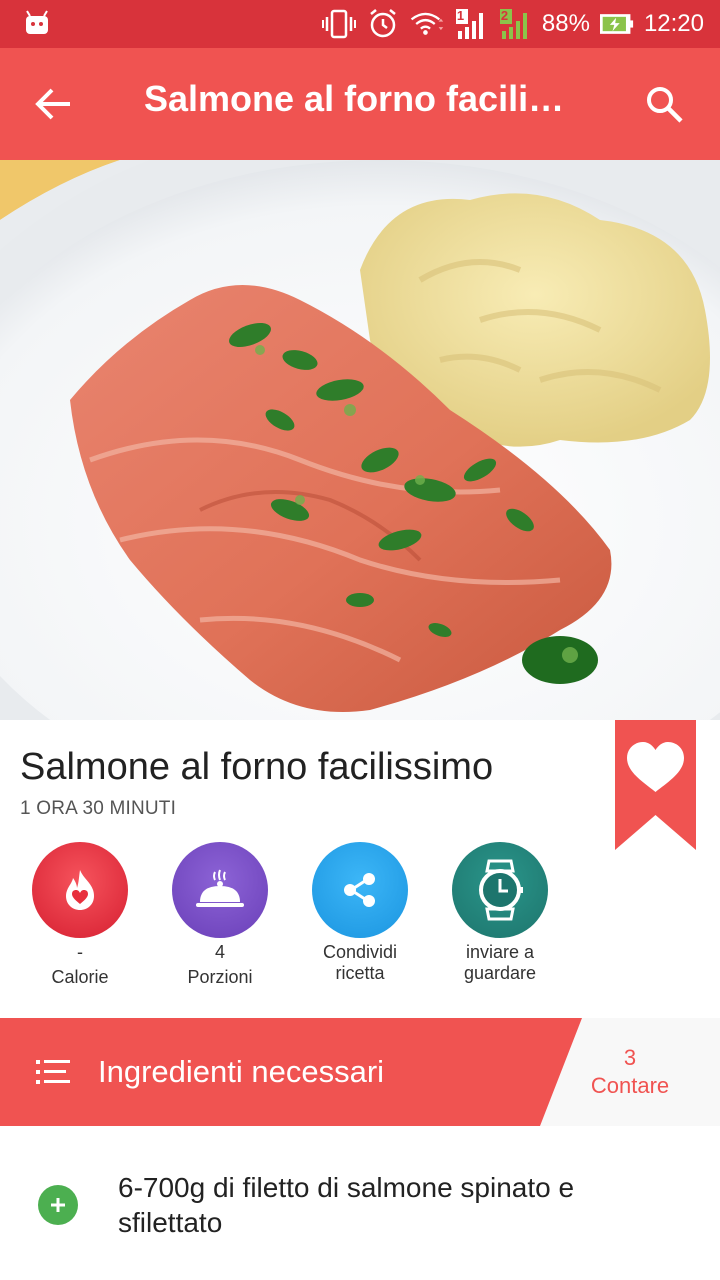  What do you see at coordinates (53, 1072) in the screenshot?
I see `list-icon` at bounding box center [53, 1072].